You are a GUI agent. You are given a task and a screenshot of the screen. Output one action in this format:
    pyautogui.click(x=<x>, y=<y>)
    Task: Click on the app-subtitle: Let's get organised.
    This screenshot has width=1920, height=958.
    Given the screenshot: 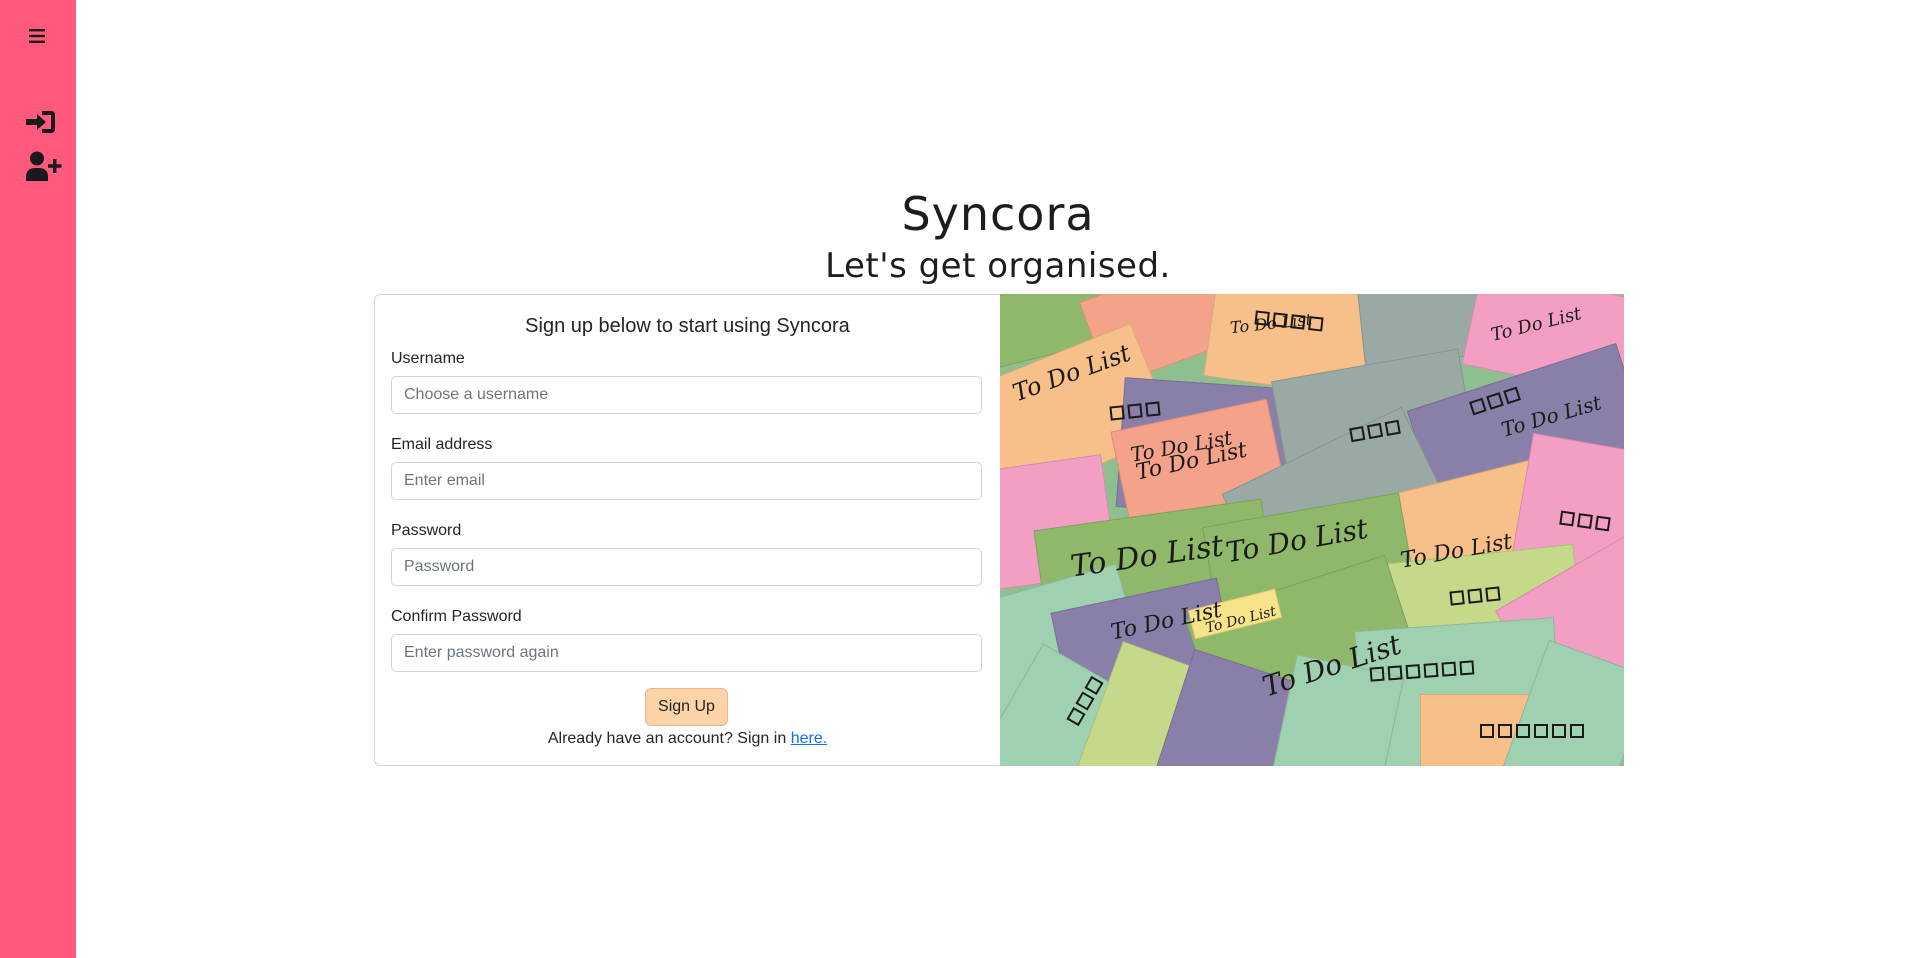 What is the action you would take?
    pyautogui.click(x=998, y=266)
    